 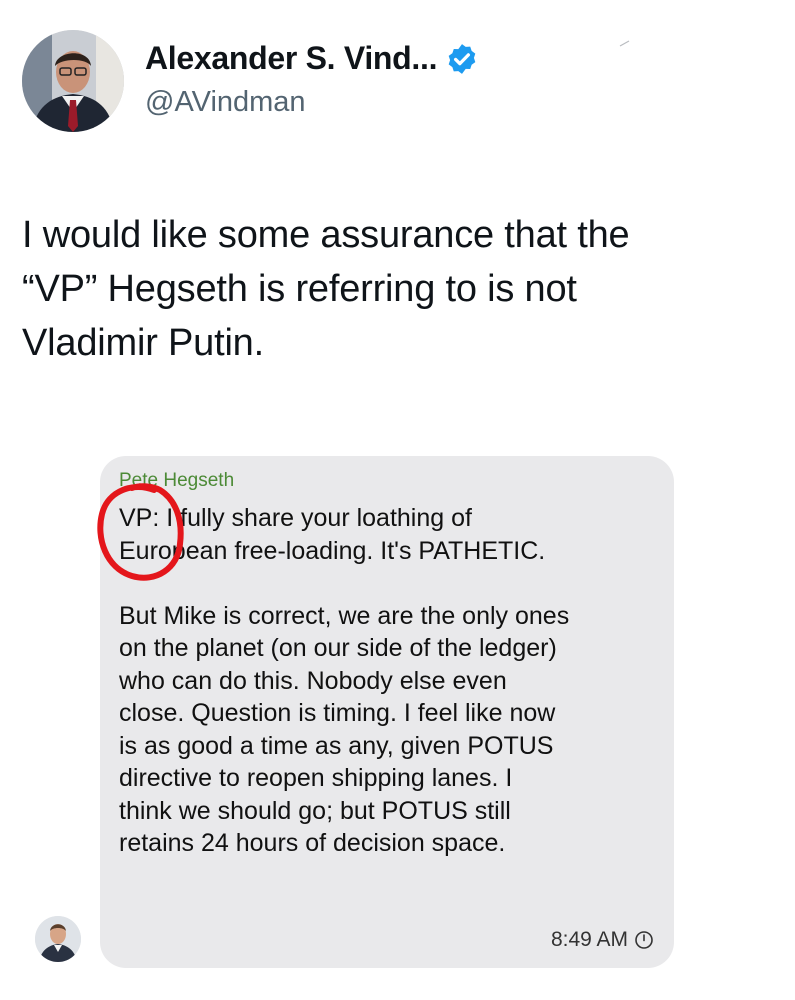 I want to click on message-sender-avatar, so click(x=58, y=939).